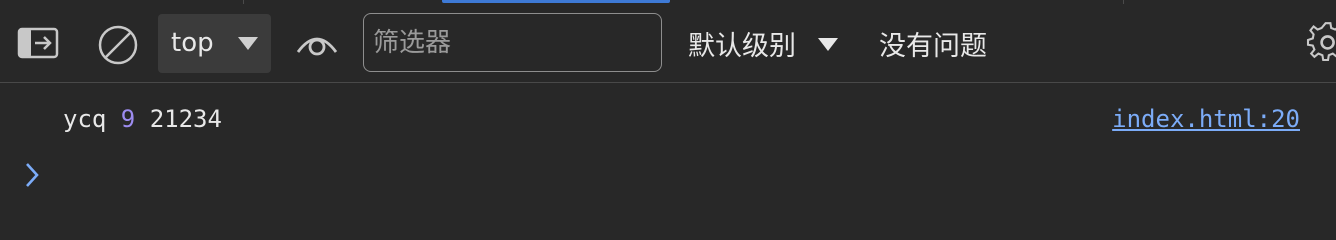  I want to click on eye-icon, so click(317, 45).